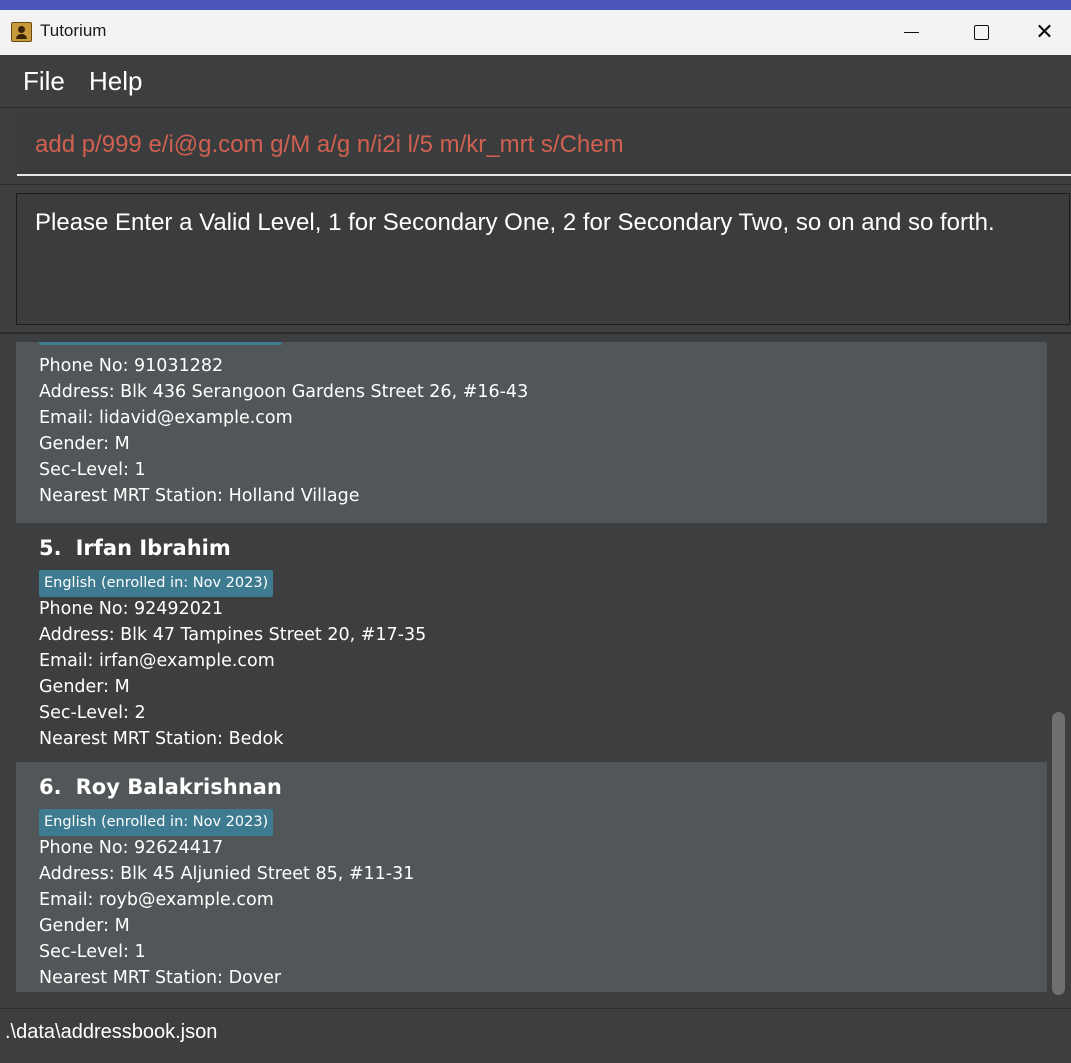 Image resolution: width=1071 pixels, height=1063 pixels. I want to click on maximize-button, so click(981, 32).